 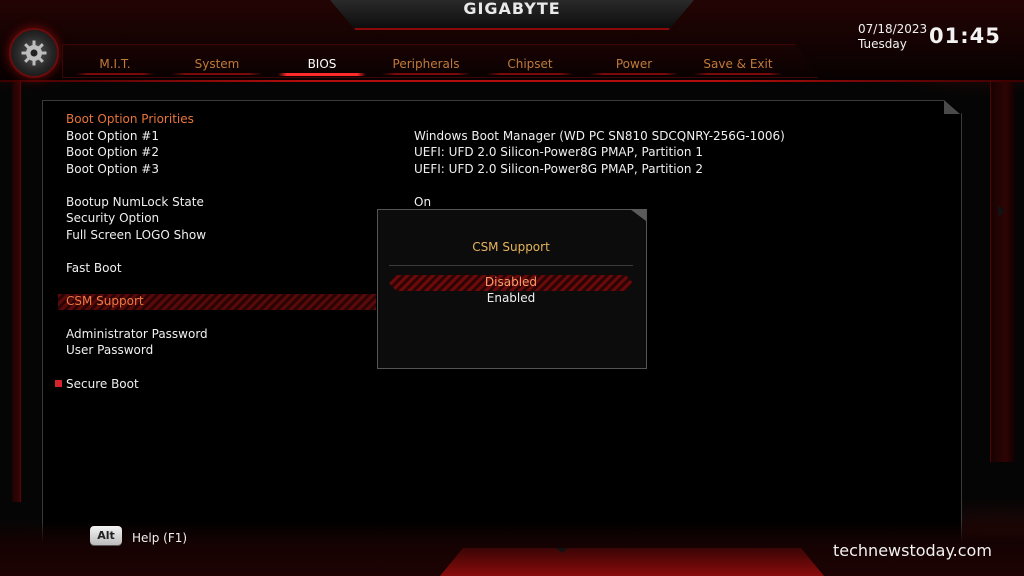 I want to click on tab-mit: M.I.T., so click(x=115, y=65).